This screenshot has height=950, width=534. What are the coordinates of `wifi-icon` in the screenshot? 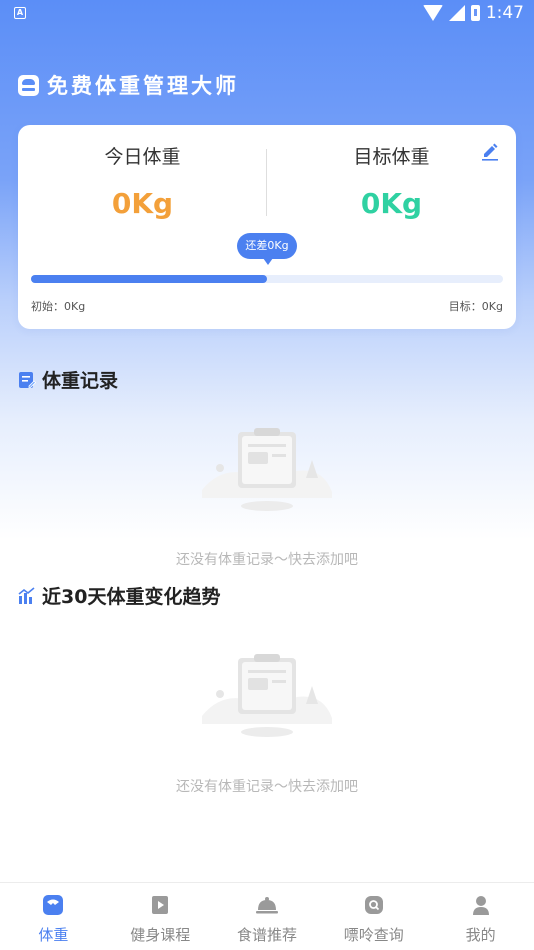 It's located at (432, 13).